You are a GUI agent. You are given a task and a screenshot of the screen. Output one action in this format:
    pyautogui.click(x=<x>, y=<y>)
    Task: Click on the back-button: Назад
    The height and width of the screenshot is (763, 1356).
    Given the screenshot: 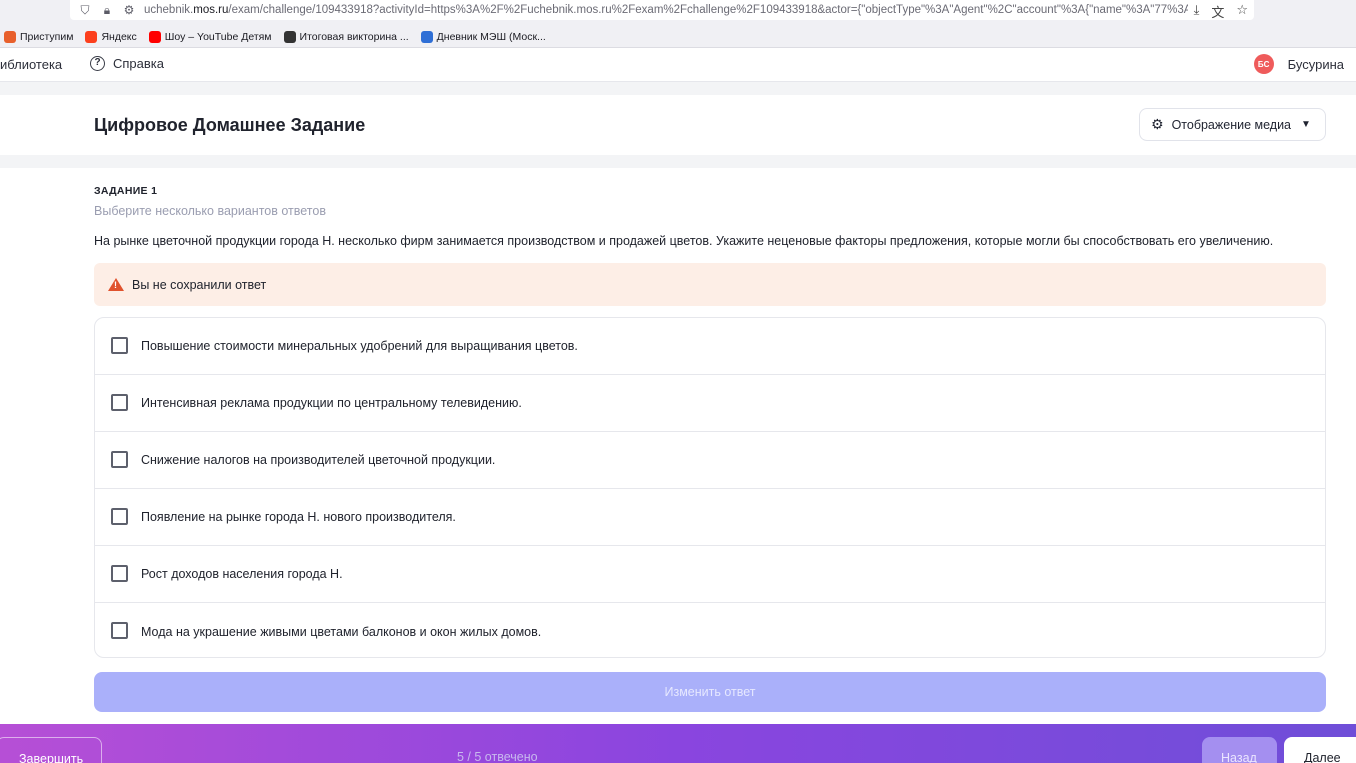 What is the action you would take?
    pyautogui.click(x=1239, y=750)
    